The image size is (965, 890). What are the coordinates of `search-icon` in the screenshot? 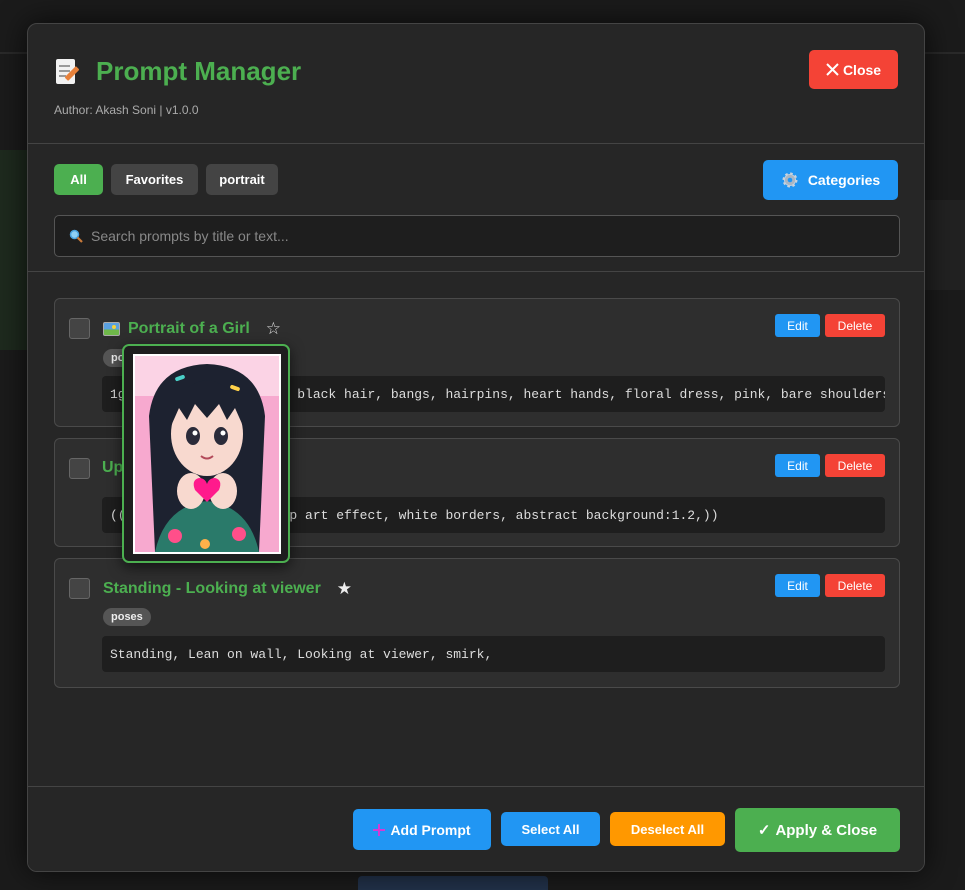 It's located at (76, 236).